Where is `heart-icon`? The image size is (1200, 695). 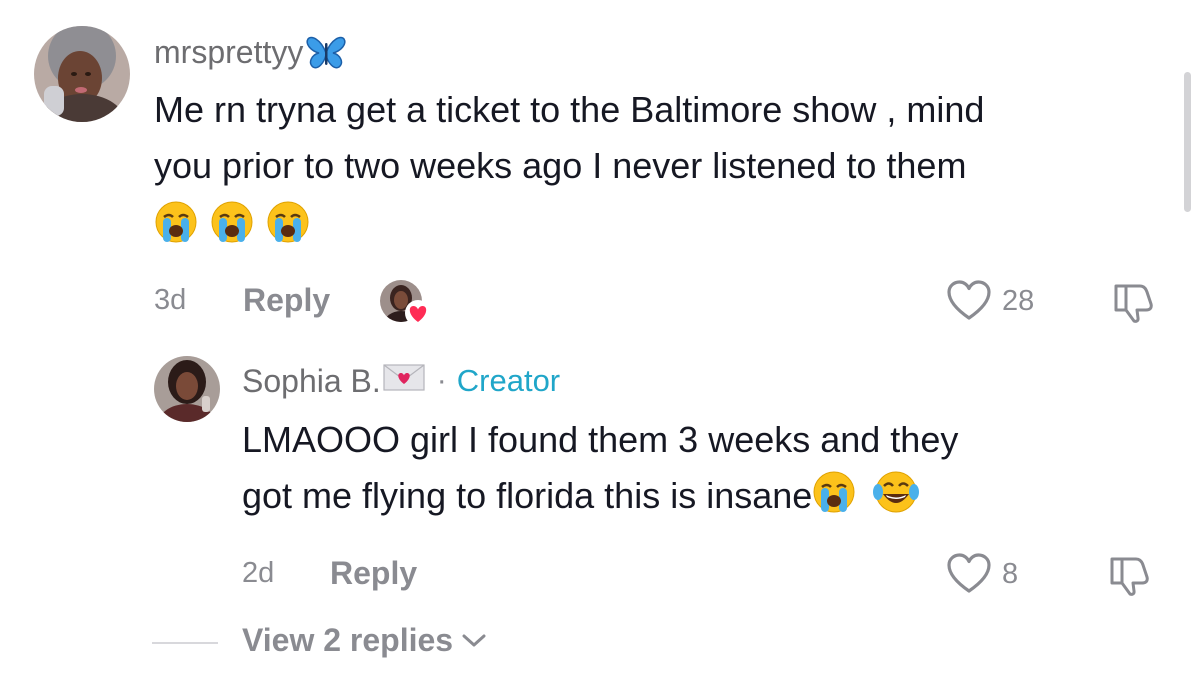 heart-icon is located at coordinates (418, 313).